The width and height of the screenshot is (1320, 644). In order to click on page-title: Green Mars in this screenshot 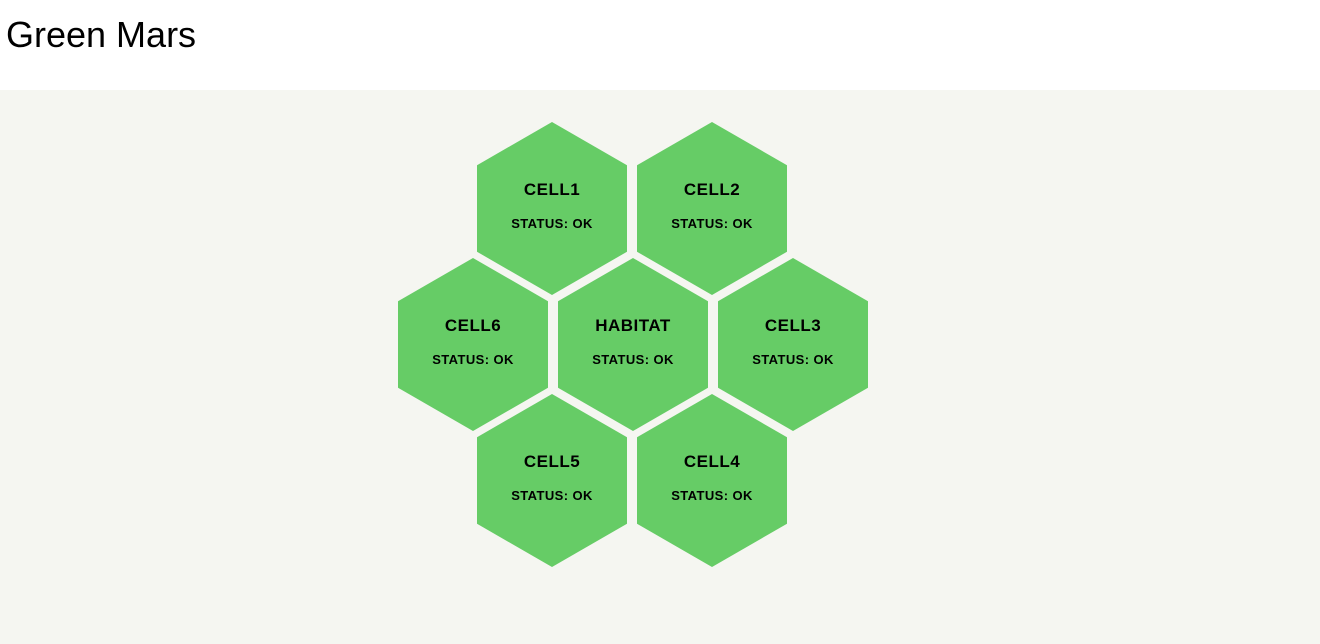, I will do `click(101, 34)`.